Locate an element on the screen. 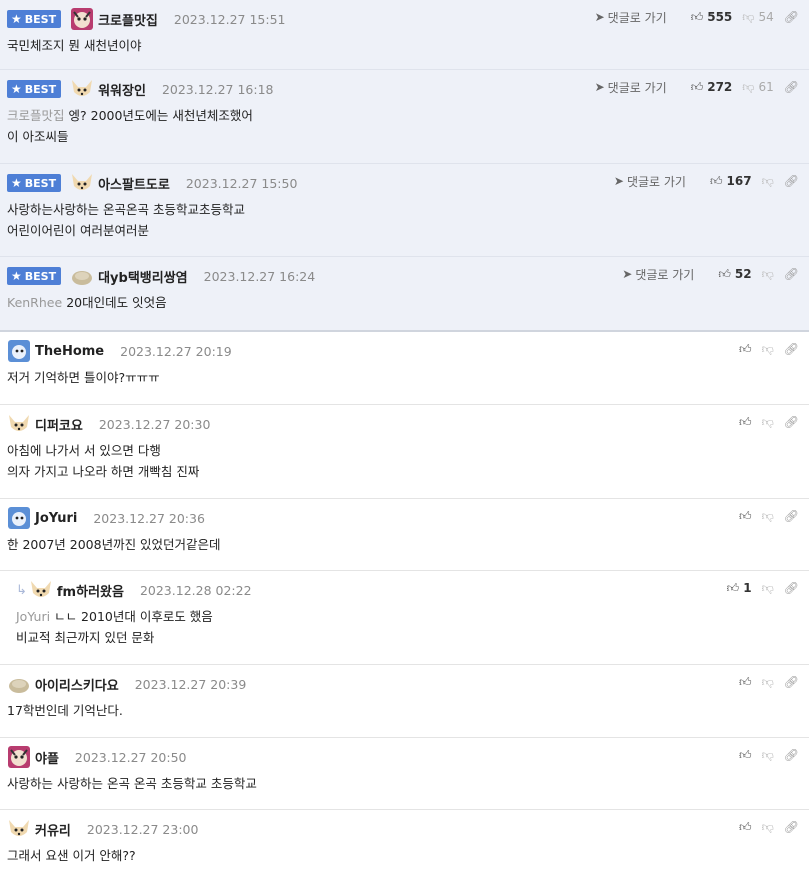 Image resolution: width=809 pixels, height=882 pixels. like-button: 👍︎ 555 is located at coordinates (712, 17).